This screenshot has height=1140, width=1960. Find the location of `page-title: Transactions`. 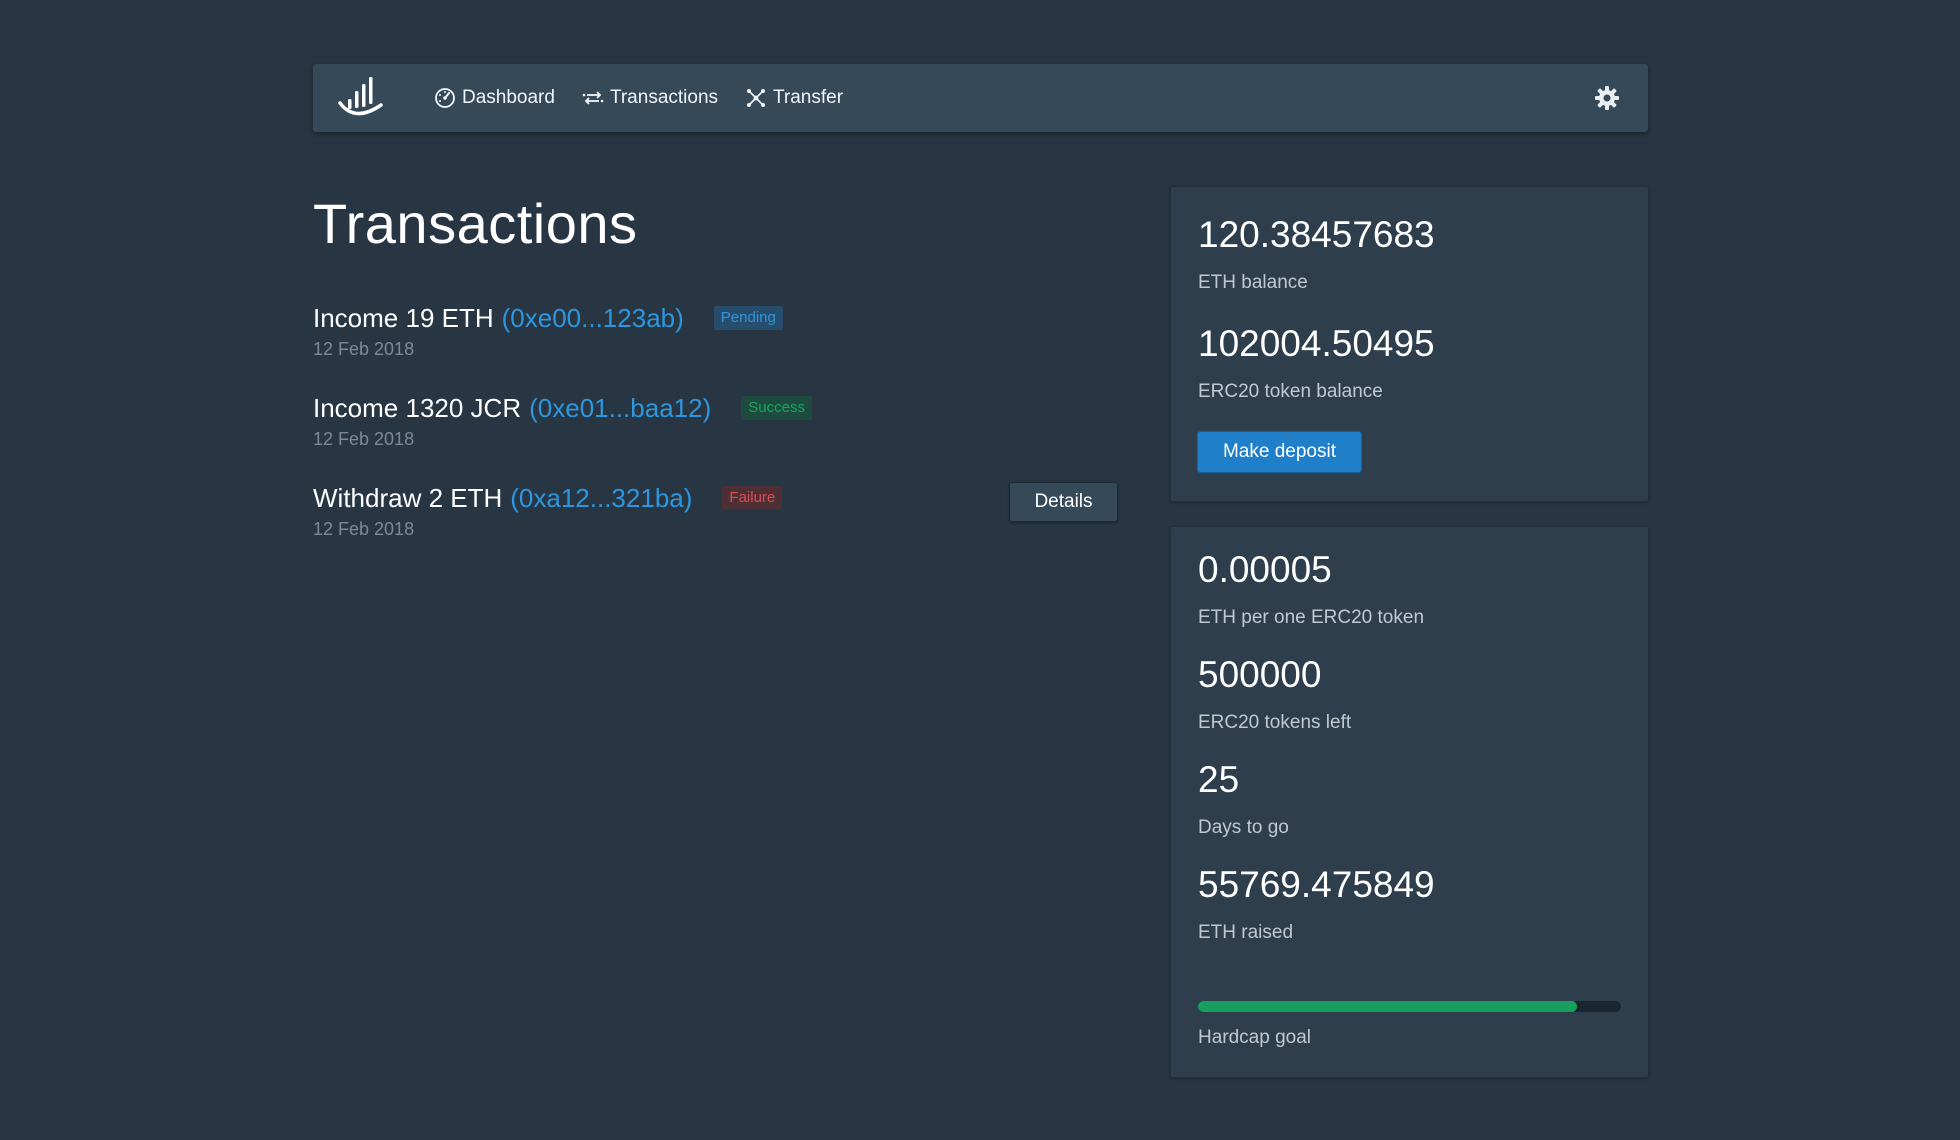

page-title: Transactions is located at coordinates (475, 223).